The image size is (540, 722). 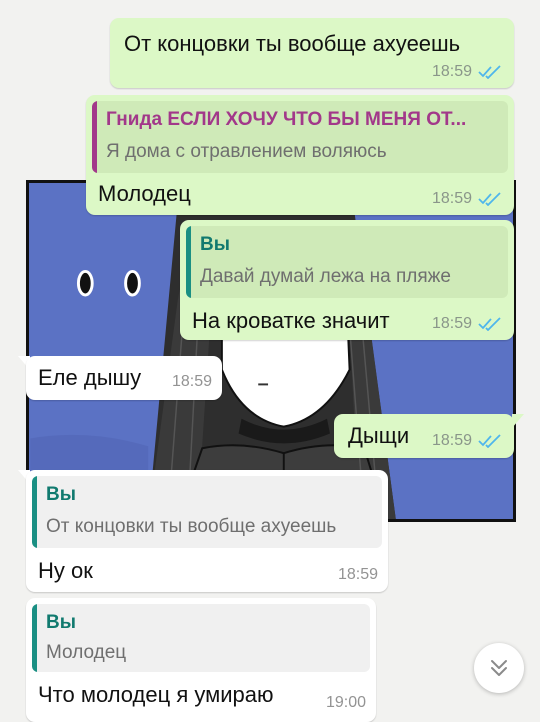 I want to click on message-text: Молодец, so click(x=144, y=193).